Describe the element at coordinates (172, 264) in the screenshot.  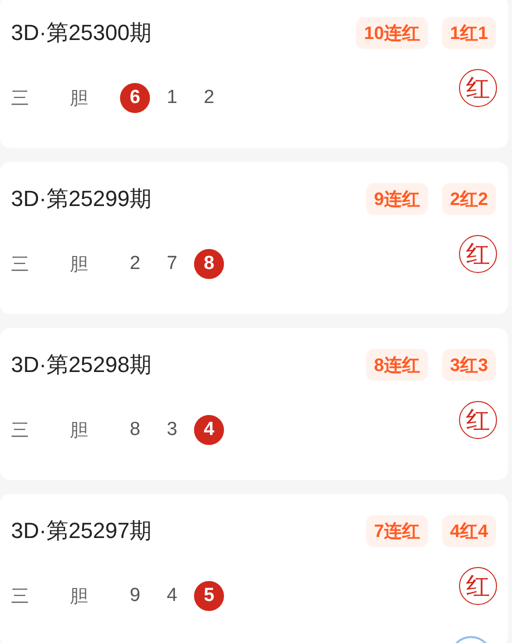
I see `number-ball: 7` at that location.